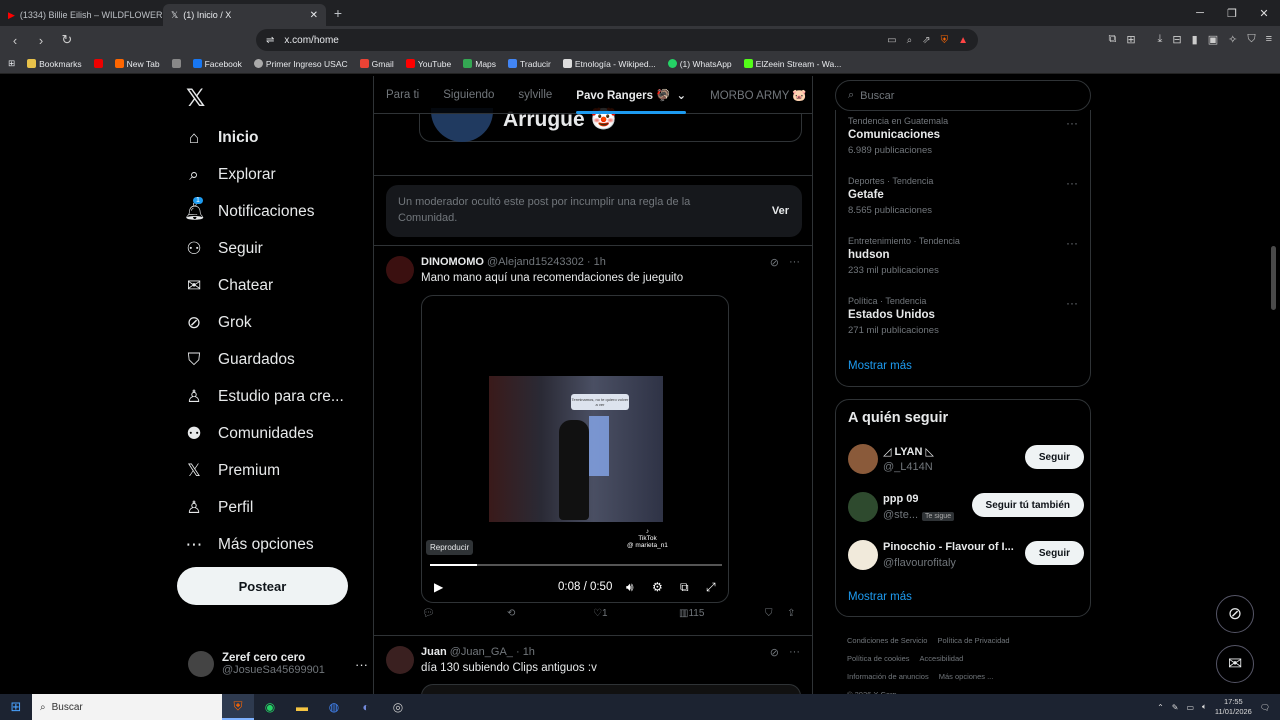 The height and width of the screenshot is (720, 1280). Describe the element at coordinates (963, 95) in the screenshot. I see `search-input: ⌕ Buscar` at that location.